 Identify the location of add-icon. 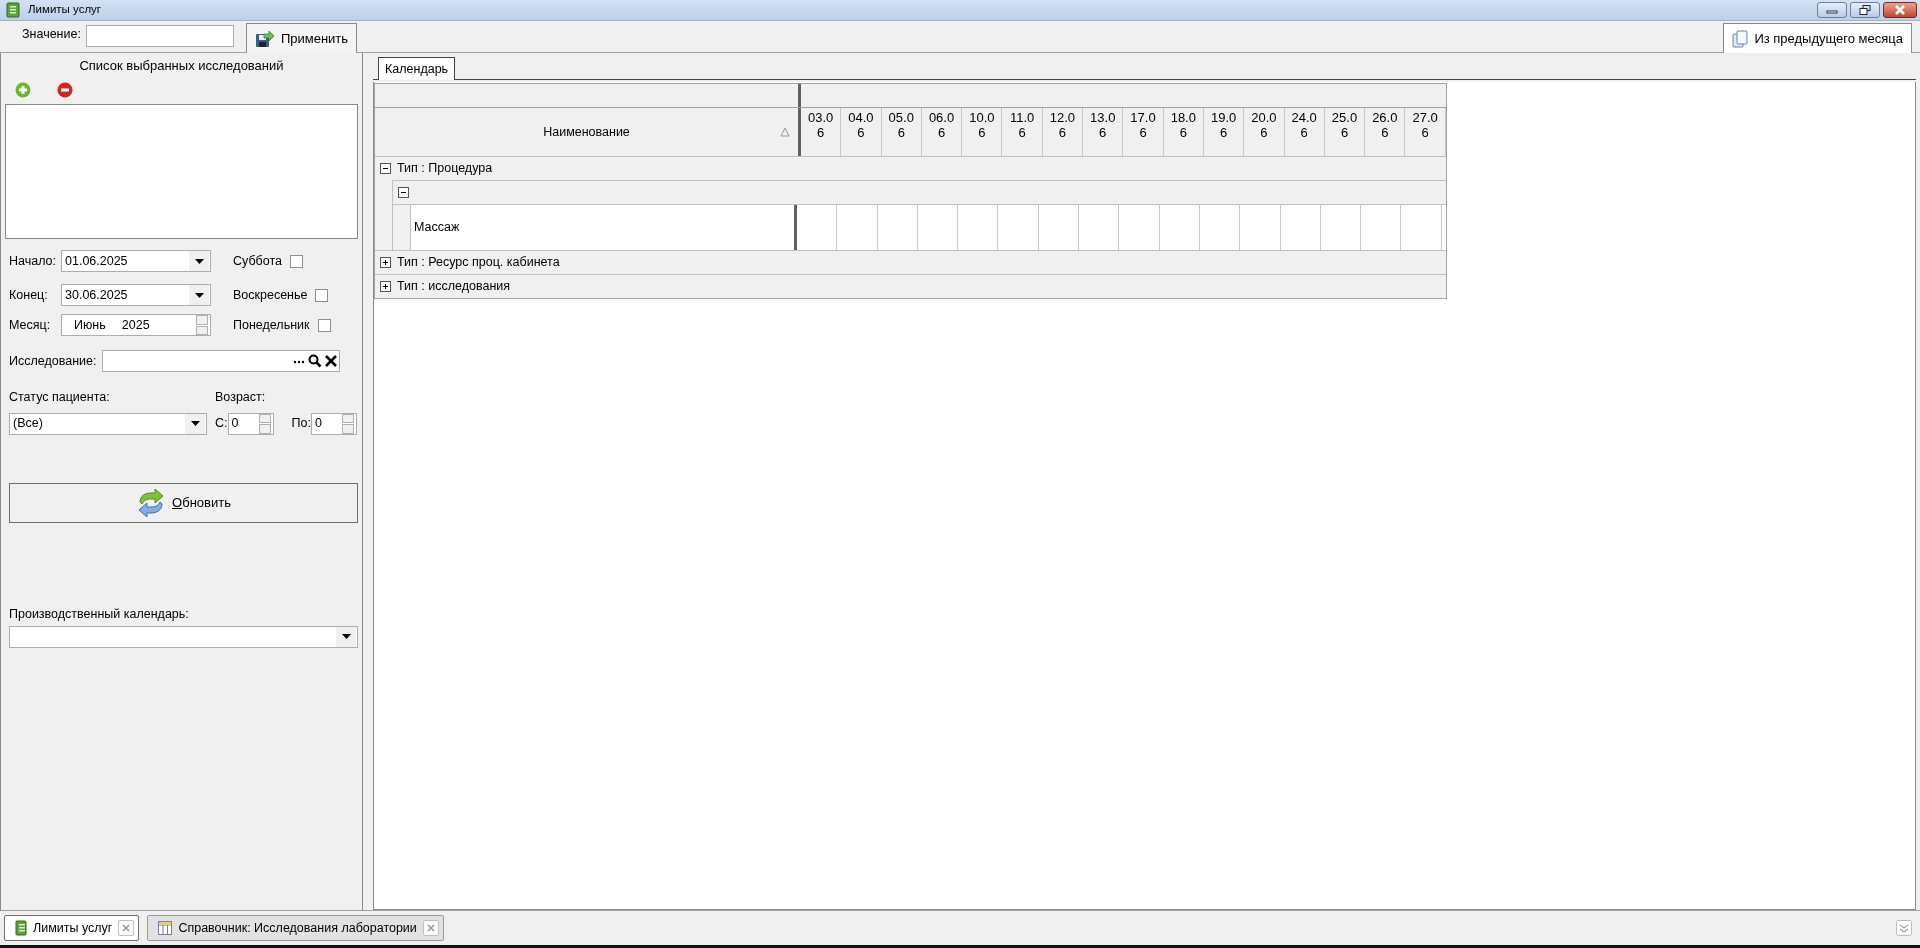
(23, 90).